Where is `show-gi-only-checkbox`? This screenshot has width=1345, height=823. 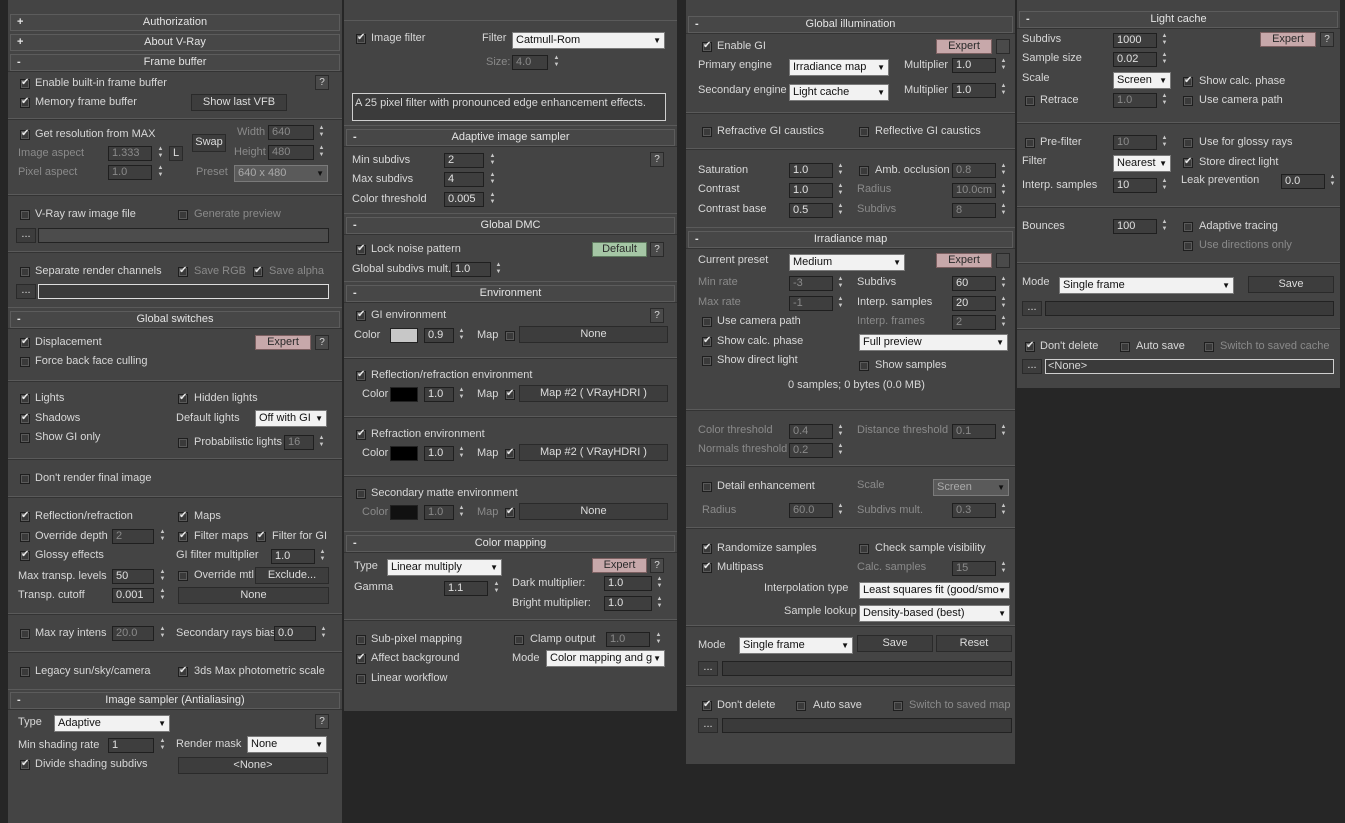
show-gi-only-checkbox is located at coordinates (25, 438).